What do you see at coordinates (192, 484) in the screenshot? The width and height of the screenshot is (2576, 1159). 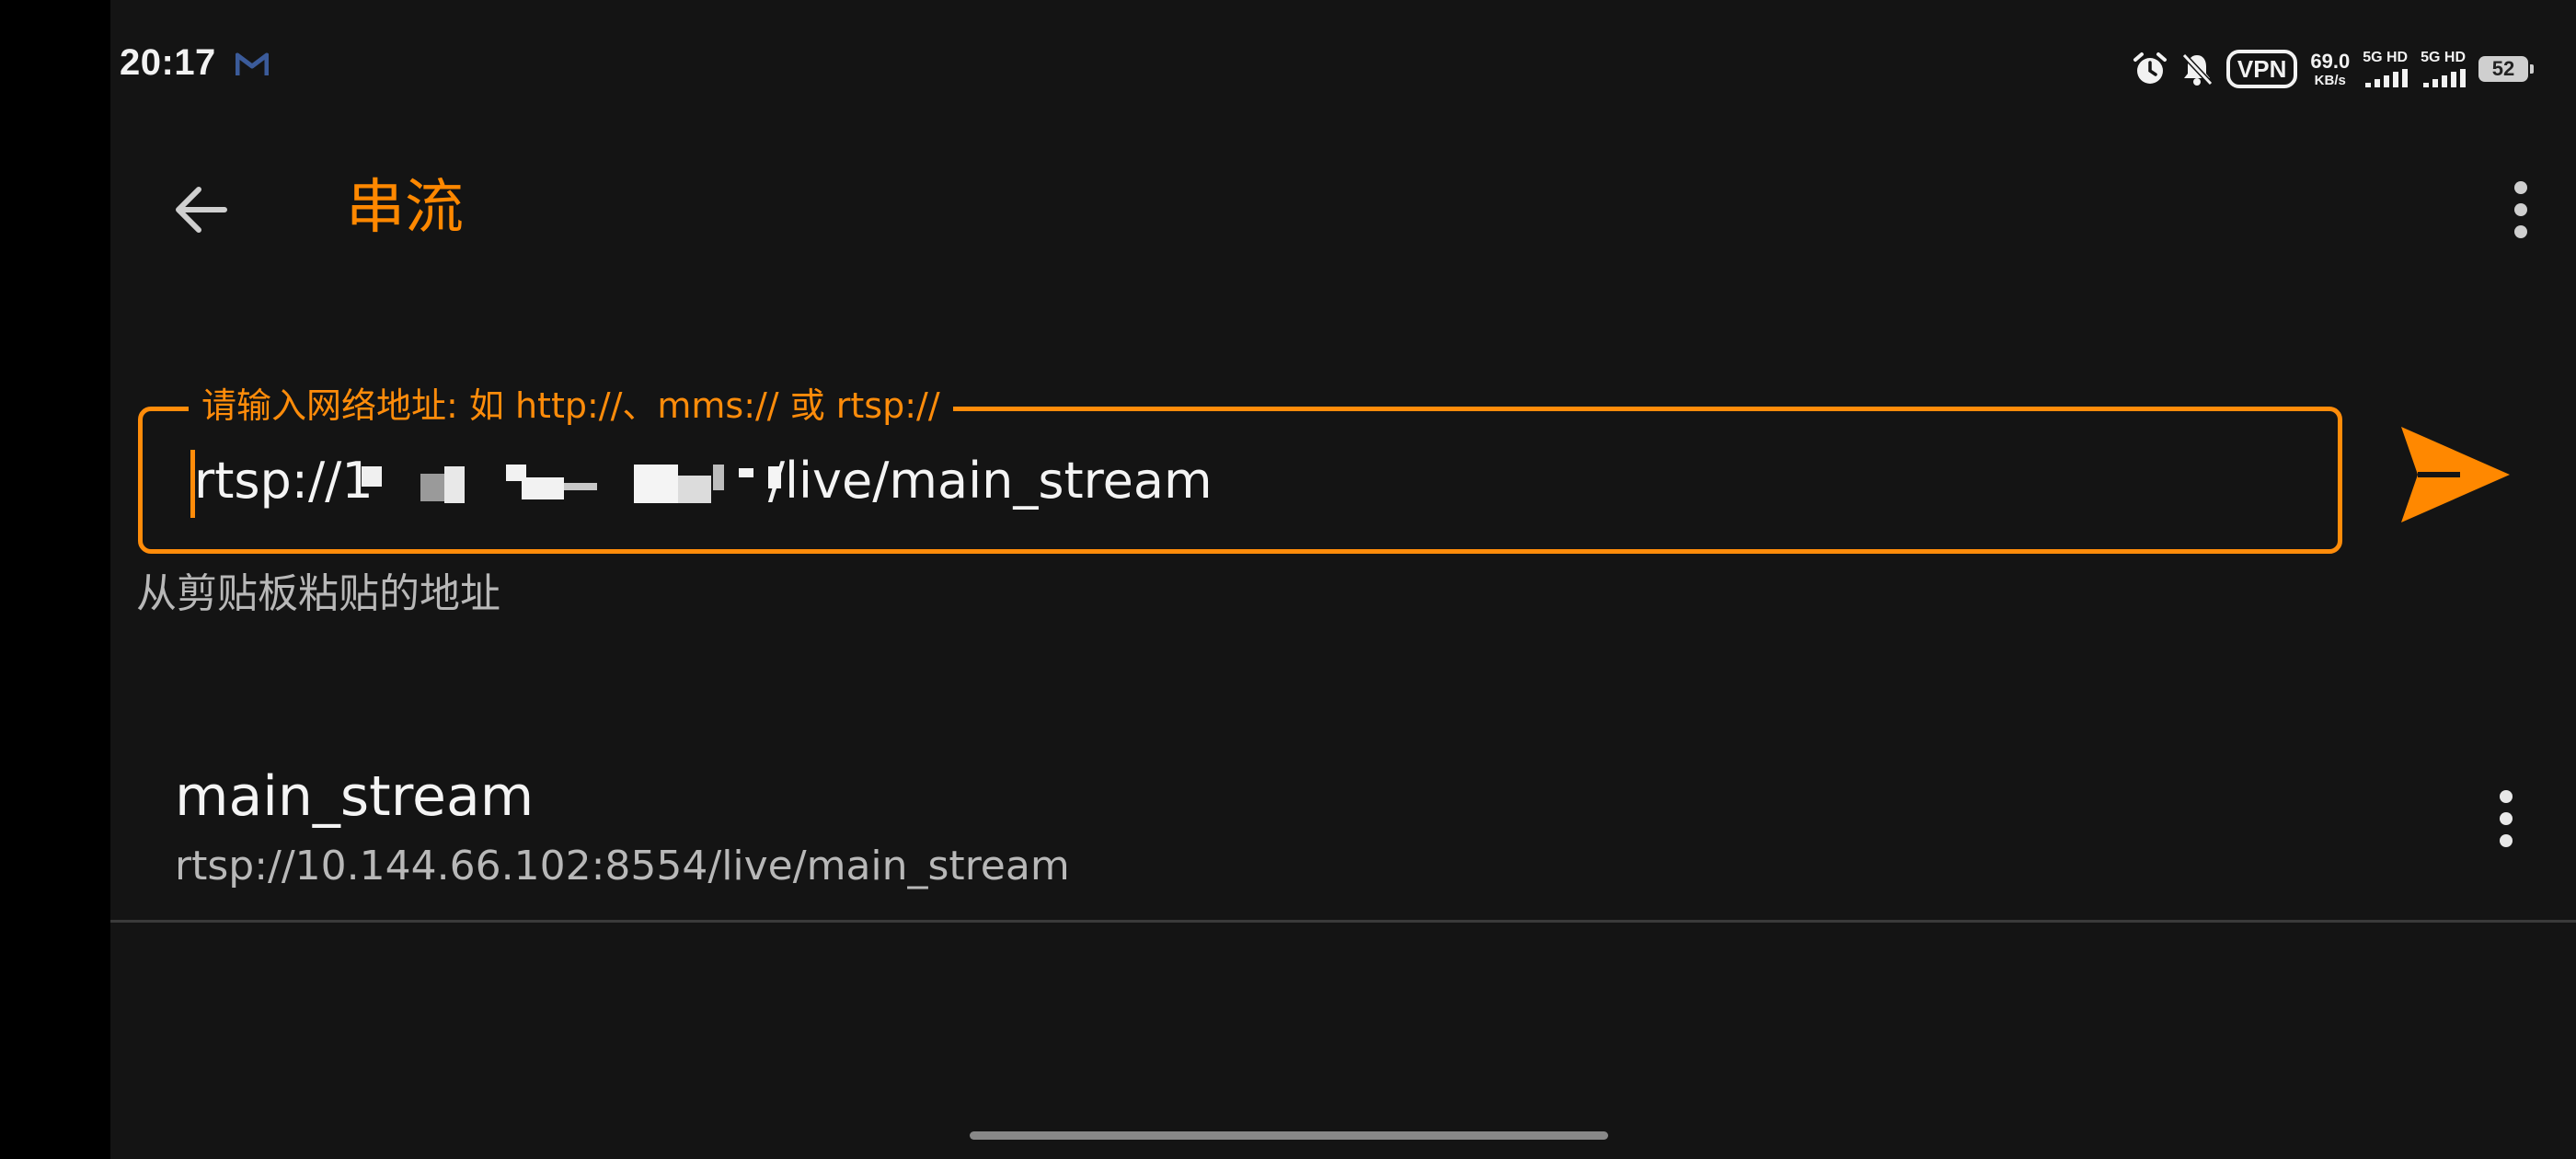 I see `text-cursor` at bounding box center [192, 484].